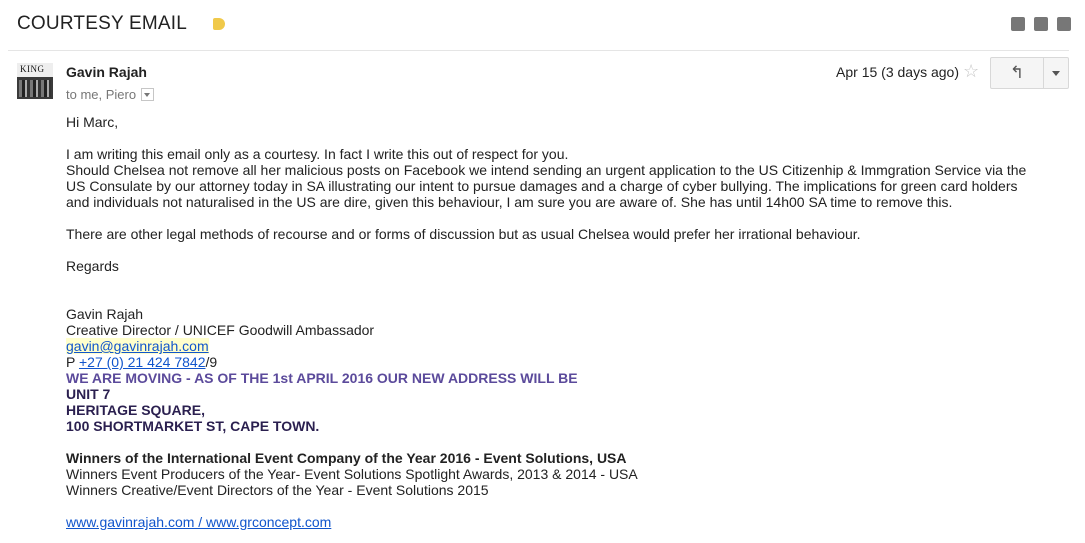  What do you see at coordinates (897, 72) in the screenshot?
I see `message-date: Apr 15 (3 days ago)` at bounding box center [897, 72].